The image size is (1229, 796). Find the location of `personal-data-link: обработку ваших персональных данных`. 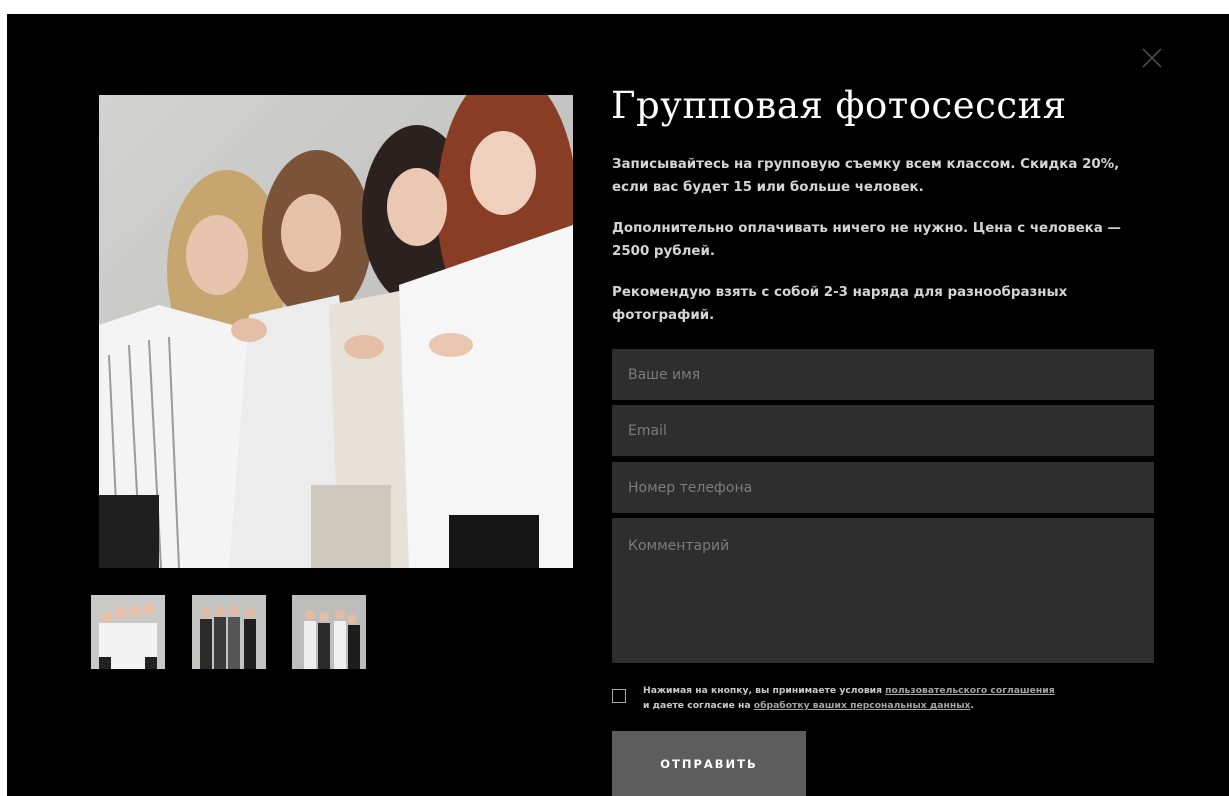

personal-data-link: обработку ваших персональных данных is located at coordinates (862, 705).